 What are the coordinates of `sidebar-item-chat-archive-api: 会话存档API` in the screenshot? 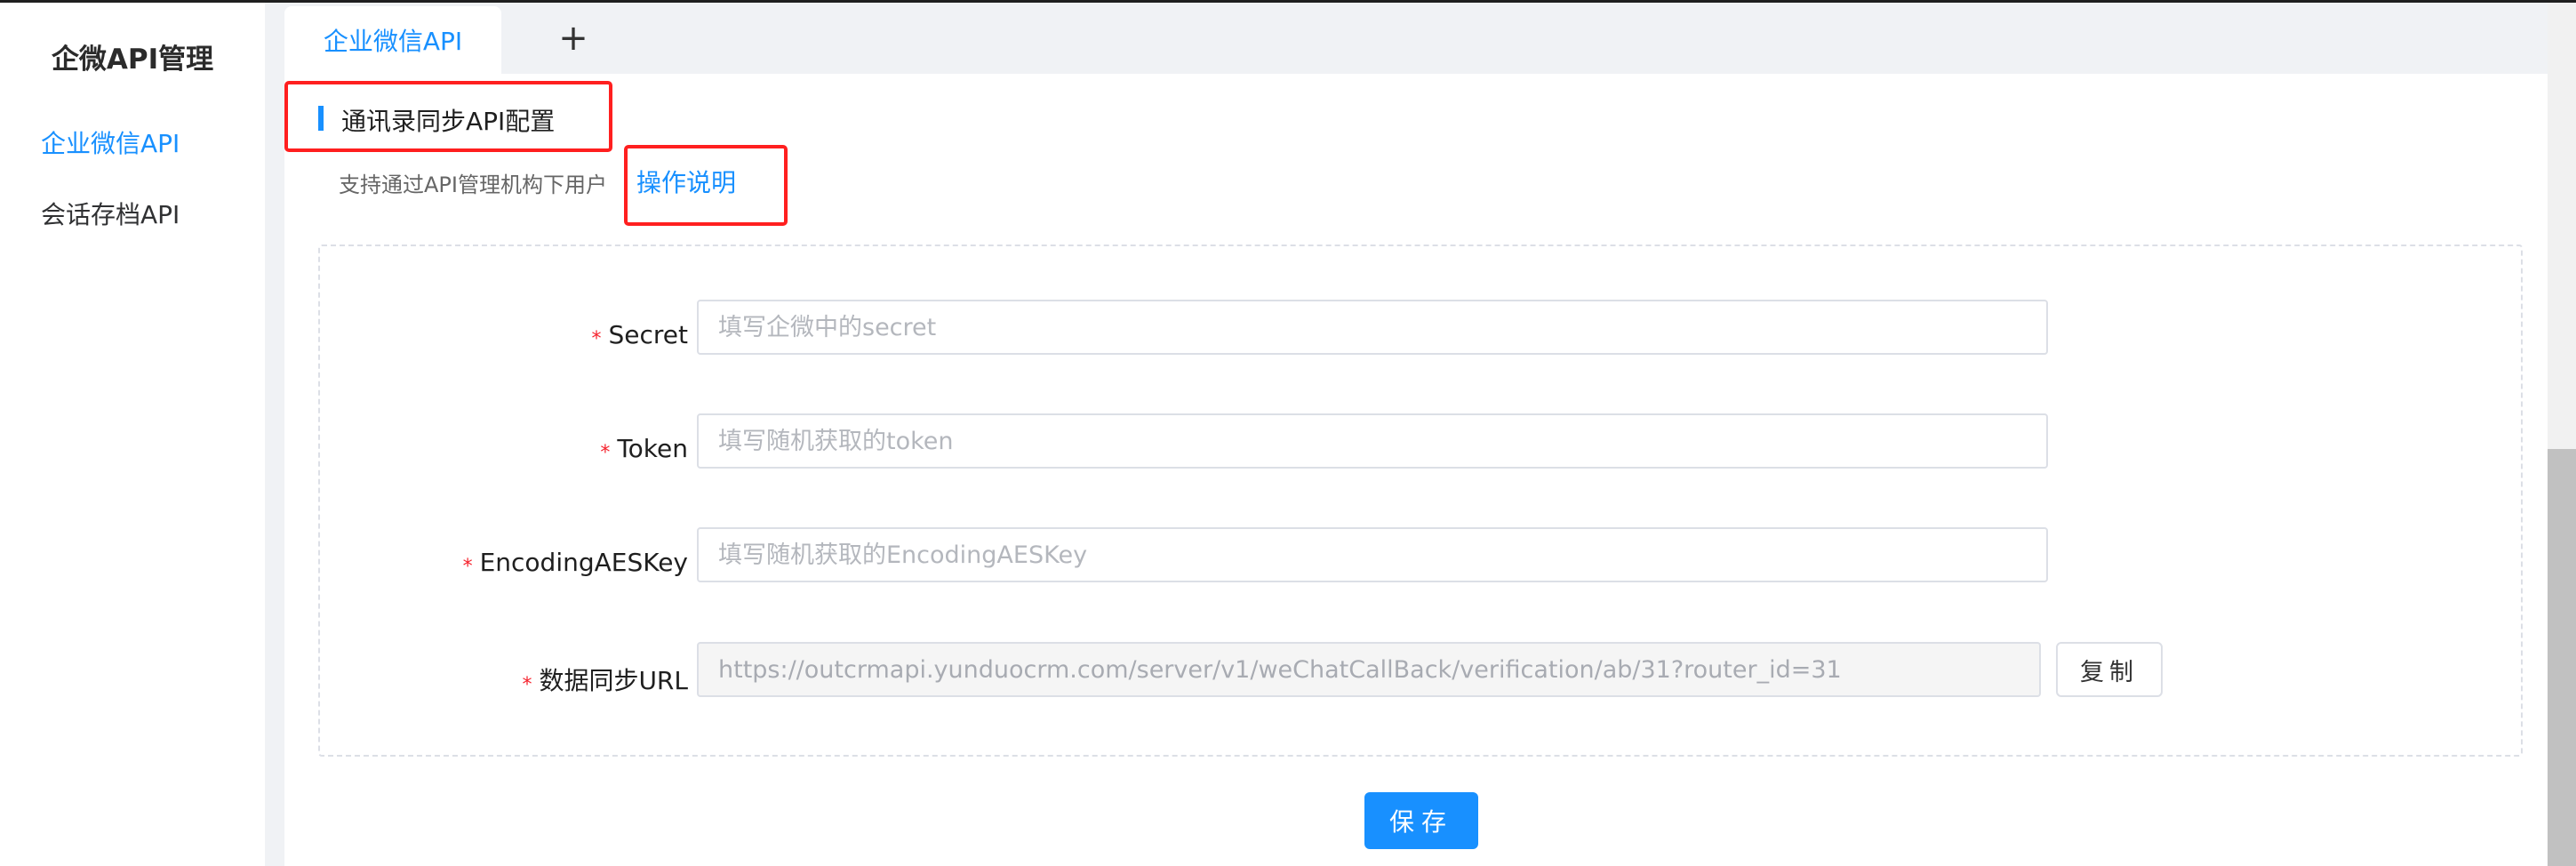 It's located at (110, 214).